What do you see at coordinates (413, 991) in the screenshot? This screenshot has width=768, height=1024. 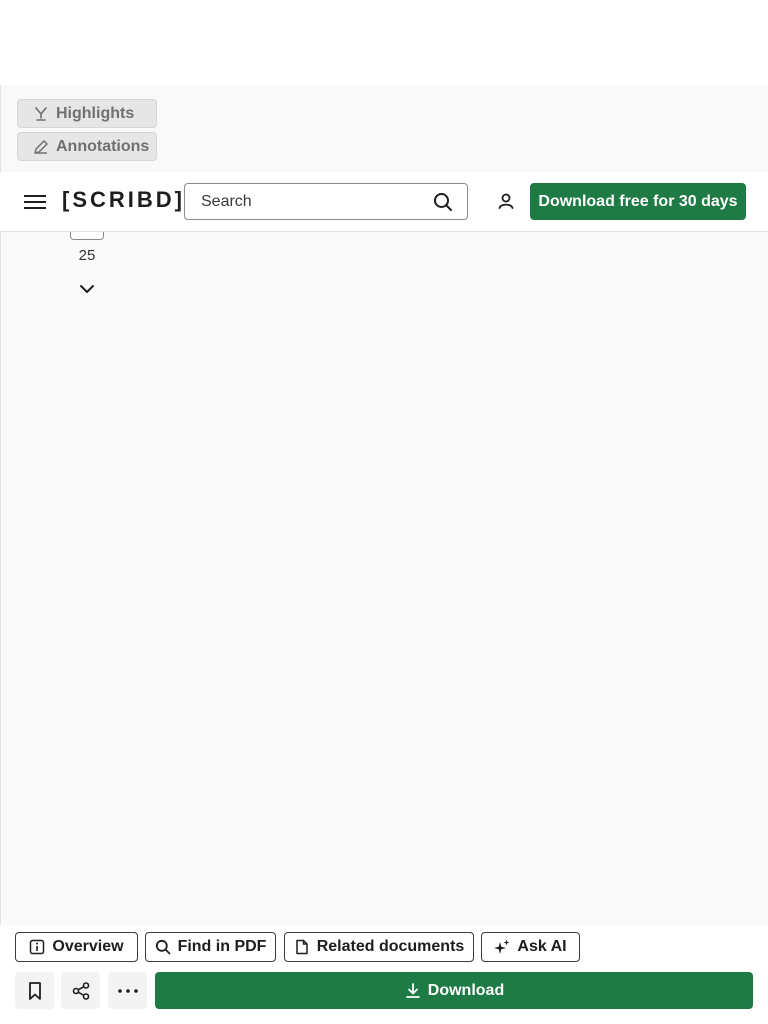 I see `download-icon` at bounding box center [413, 991].